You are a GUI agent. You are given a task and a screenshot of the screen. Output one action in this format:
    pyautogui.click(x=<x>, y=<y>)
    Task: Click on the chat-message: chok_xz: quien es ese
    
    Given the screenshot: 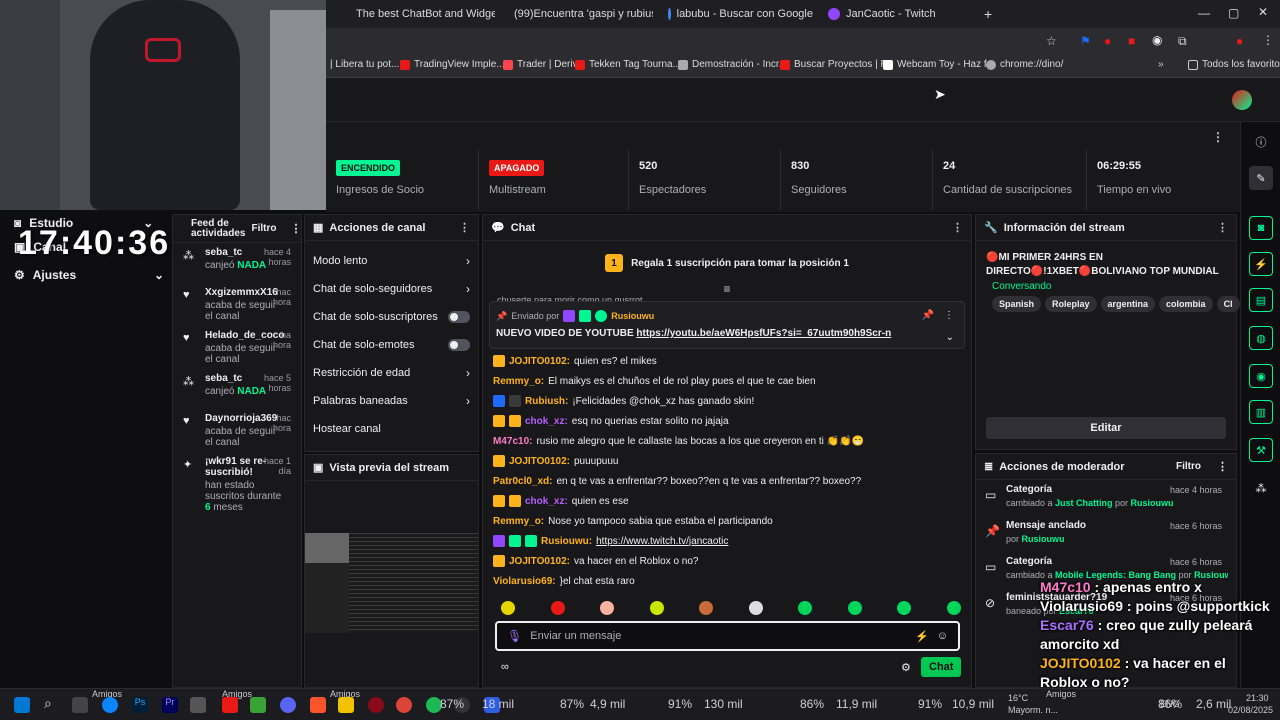 What is the action you would take?
    pyautogui.click(x=727, y=501)
    